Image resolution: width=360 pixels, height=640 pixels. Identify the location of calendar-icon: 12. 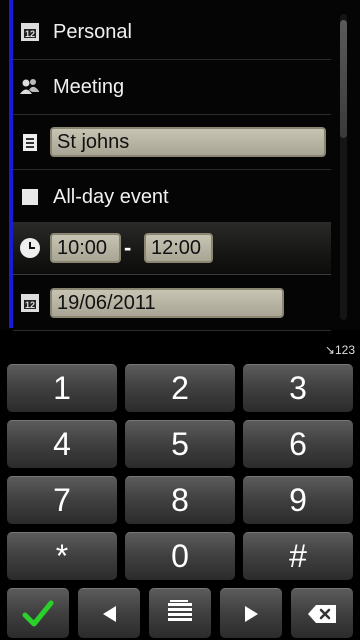
(30, 32).